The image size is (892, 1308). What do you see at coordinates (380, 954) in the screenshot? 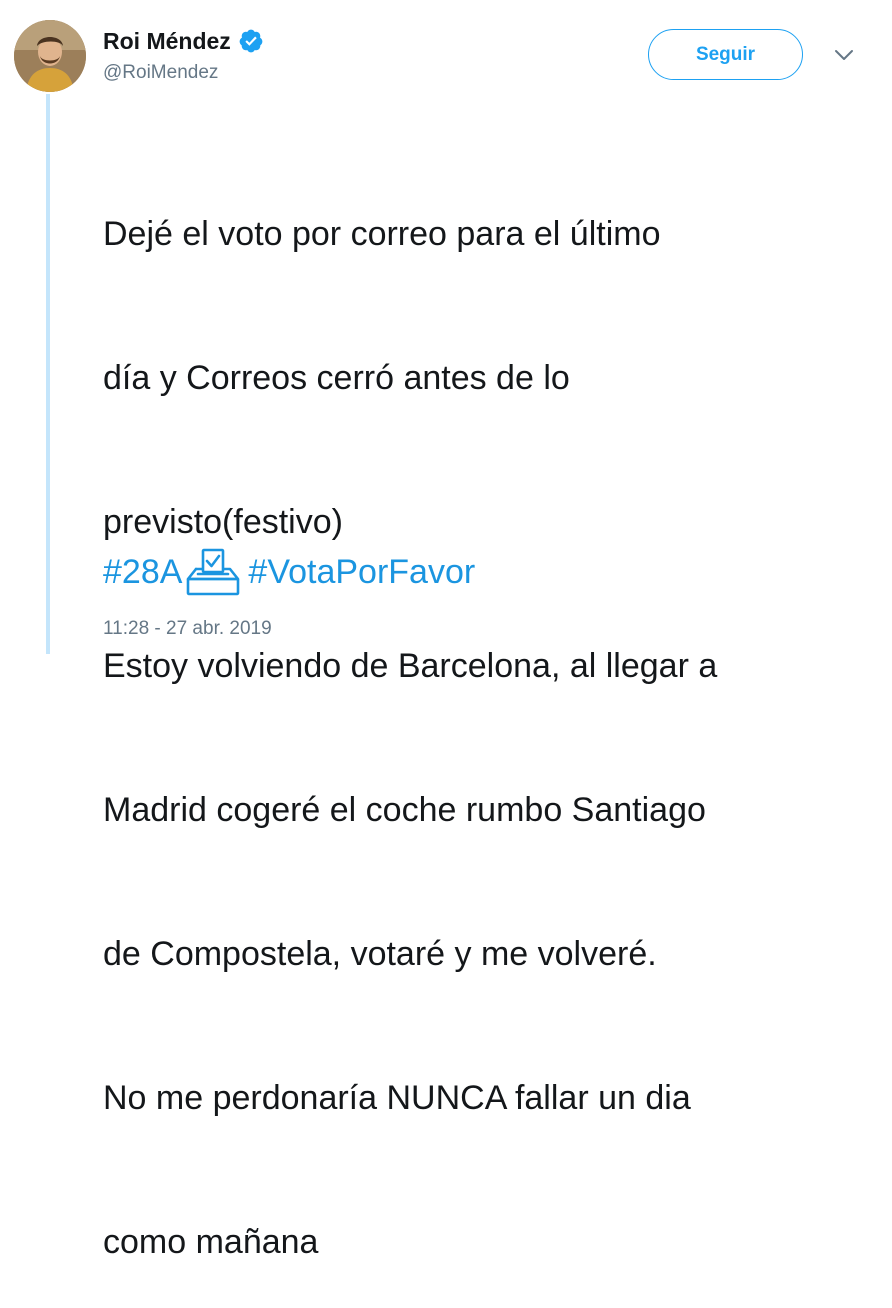
I see `tweet-line: de Compostela, votaré y me volveré.` at bounding box center [380, 954].